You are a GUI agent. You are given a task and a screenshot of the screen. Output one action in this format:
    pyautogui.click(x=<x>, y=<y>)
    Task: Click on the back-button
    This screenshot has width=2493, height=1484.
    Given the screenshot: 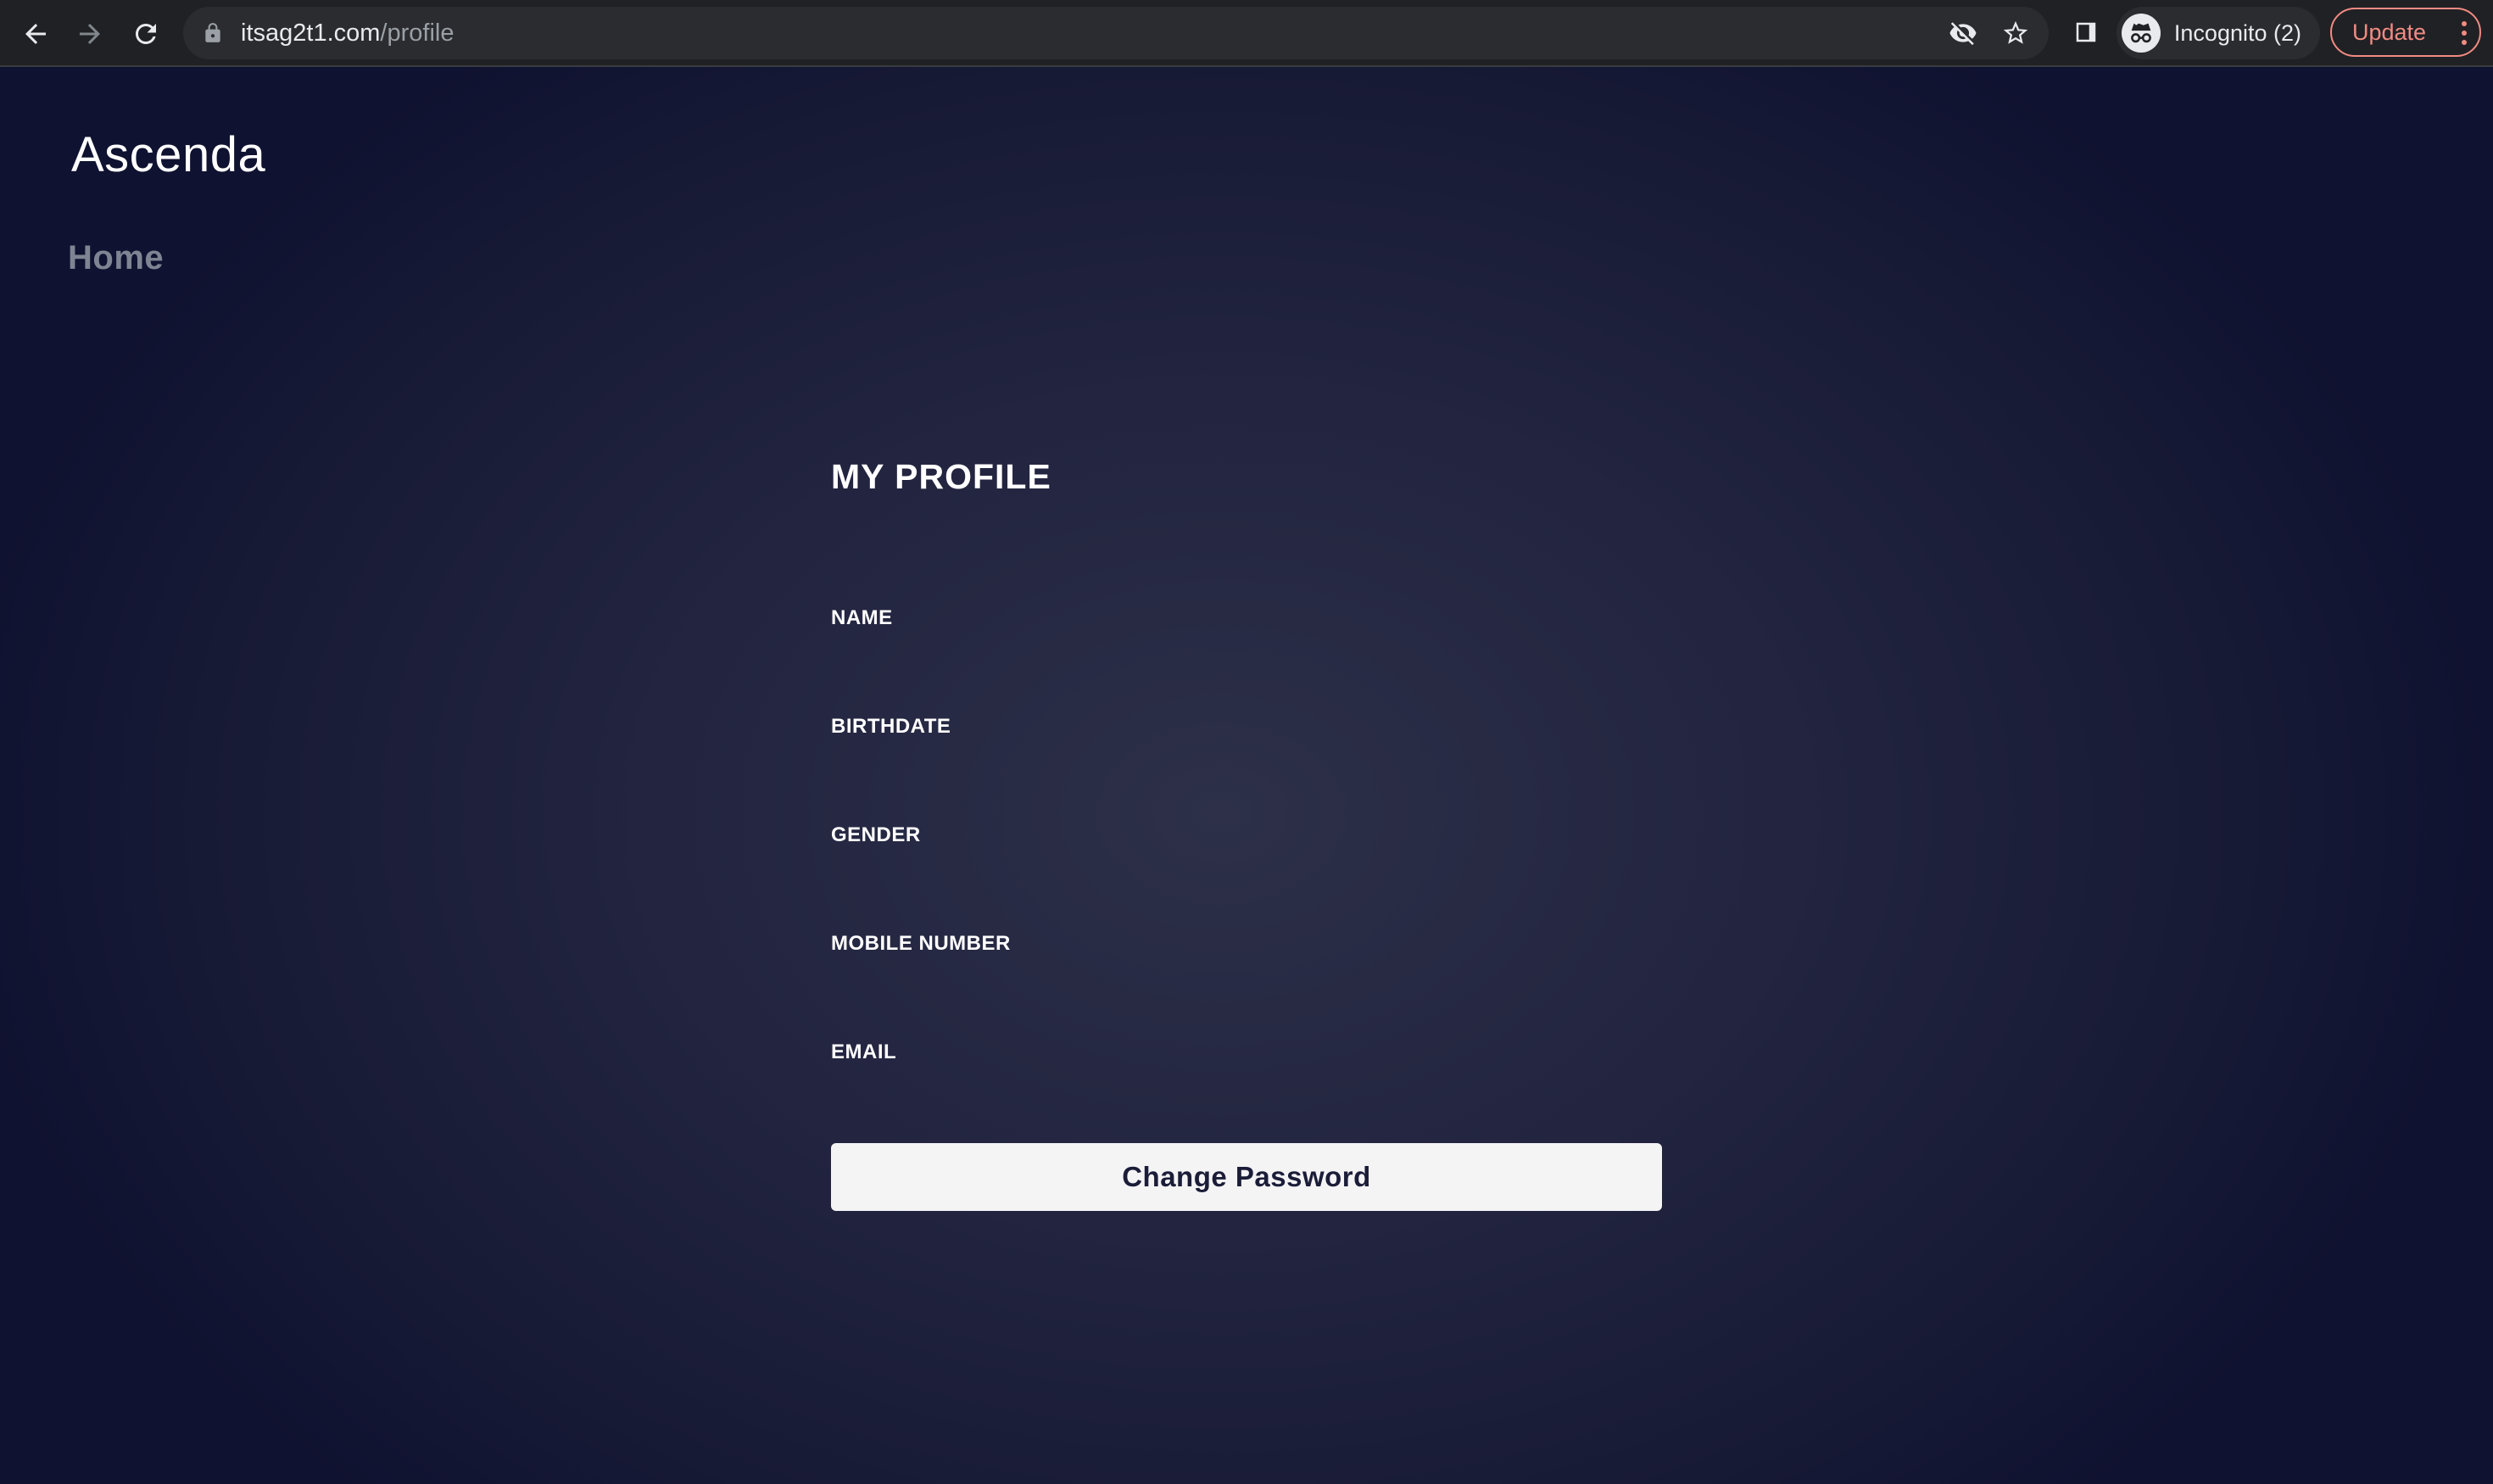 What is the action you would take?
    pyautogui.click(x=36, y=34)
    